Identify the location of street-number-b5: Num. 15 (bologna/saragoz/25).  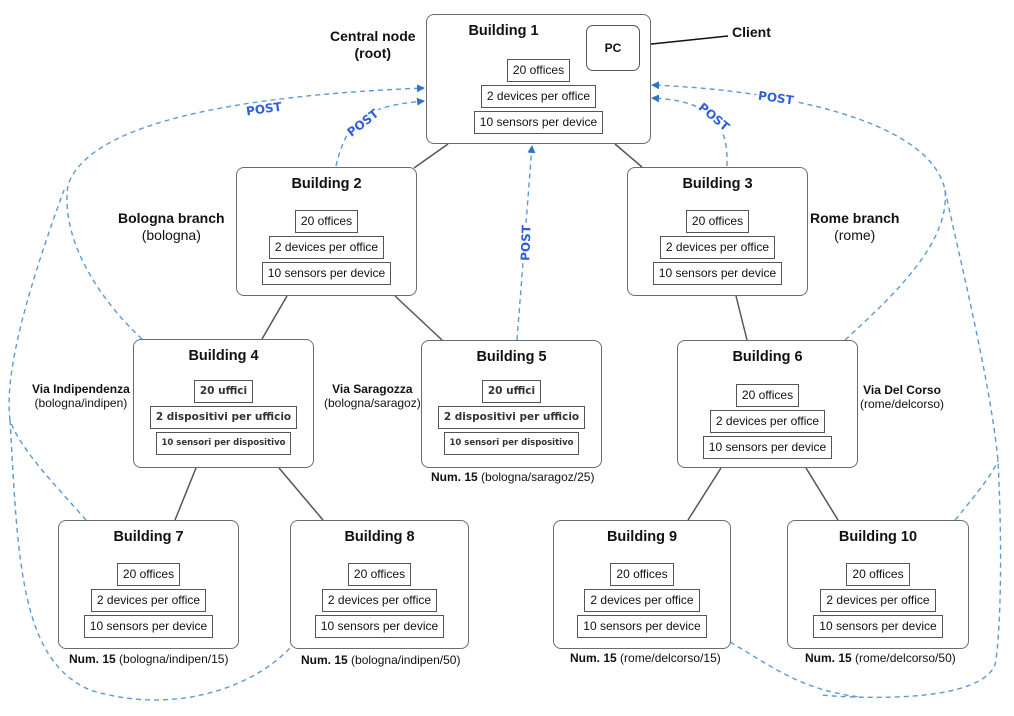
(512, 477).